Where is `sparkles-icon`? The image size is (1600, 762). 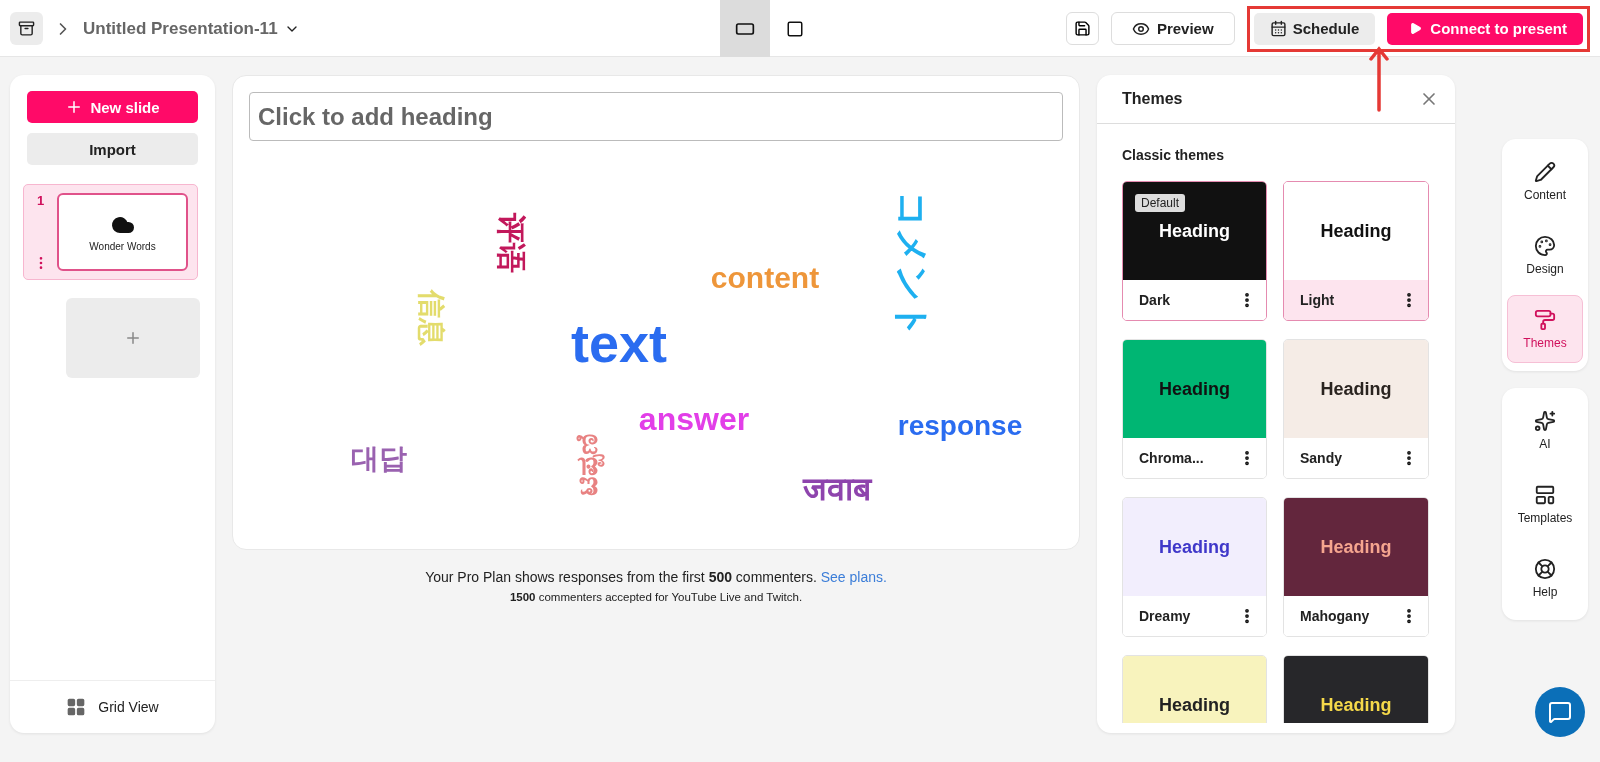
sparkles-icon is located at coordinates (1545, 420).